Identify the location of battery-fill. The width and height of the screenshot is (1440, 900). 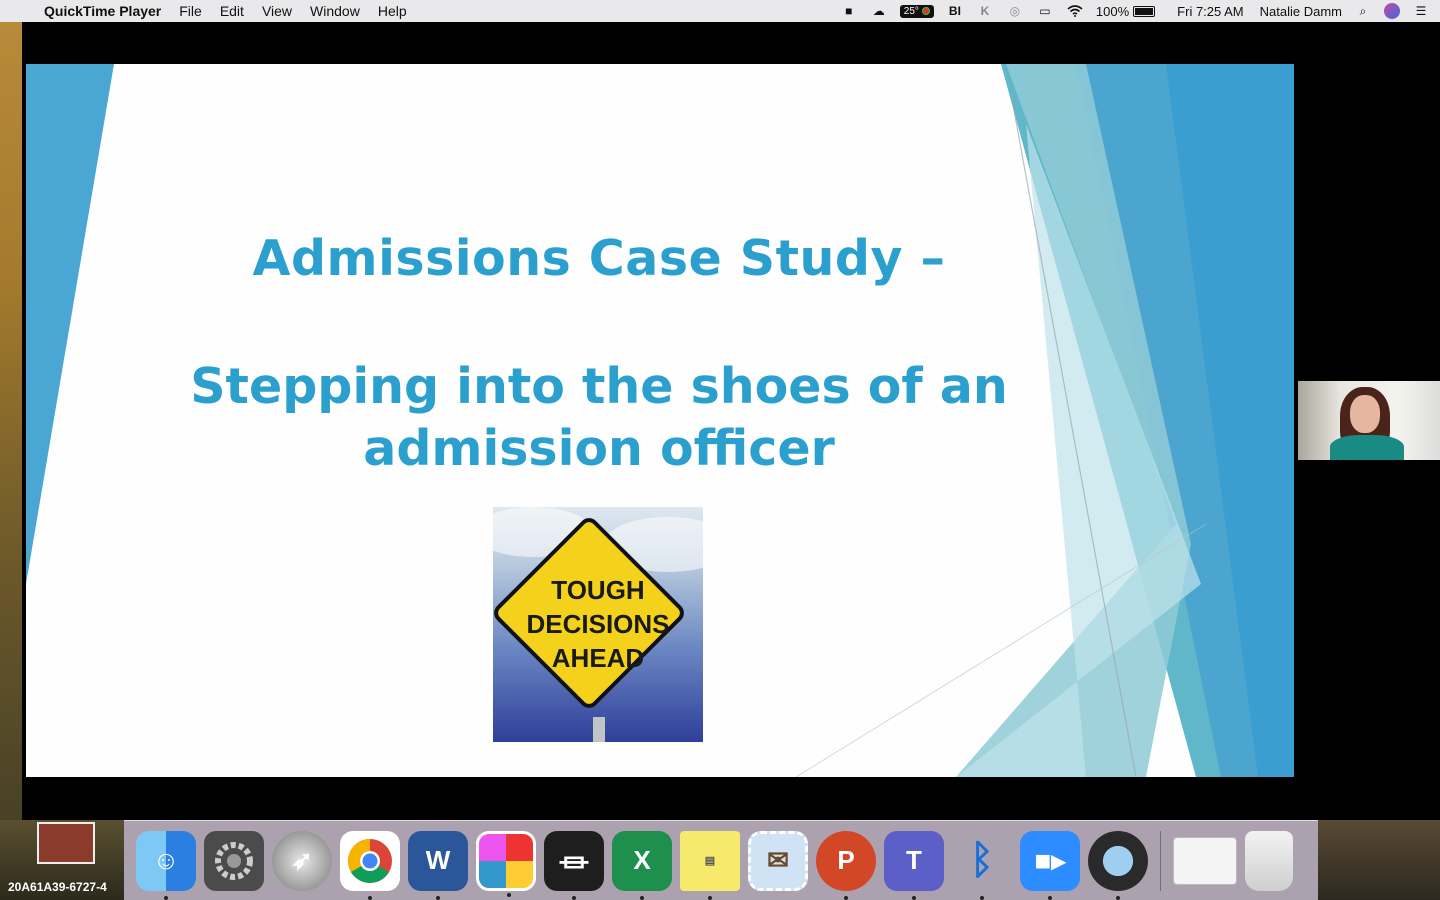
(1144, 11).